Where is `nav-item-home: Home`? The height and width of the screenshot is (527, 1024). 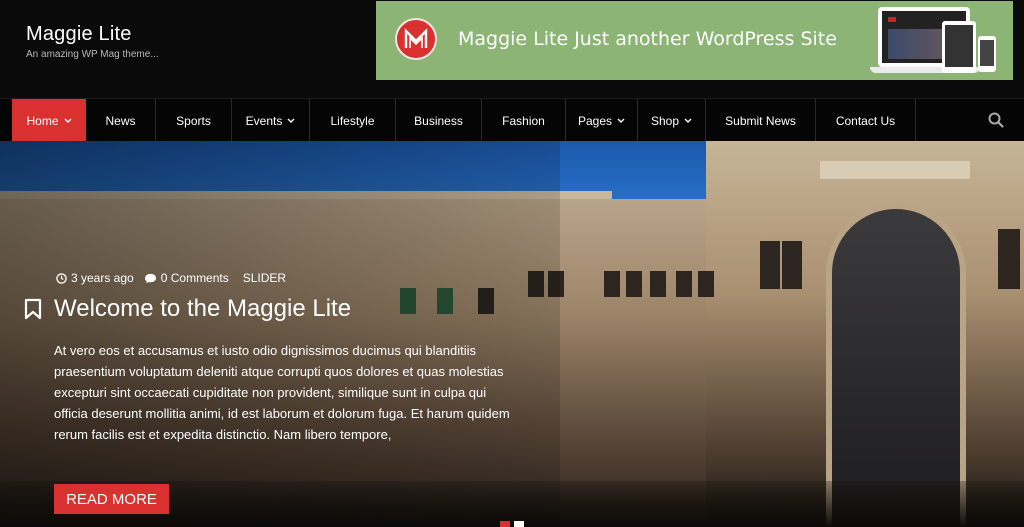
nav-item-home: Home is located at coordinates (49, 120).